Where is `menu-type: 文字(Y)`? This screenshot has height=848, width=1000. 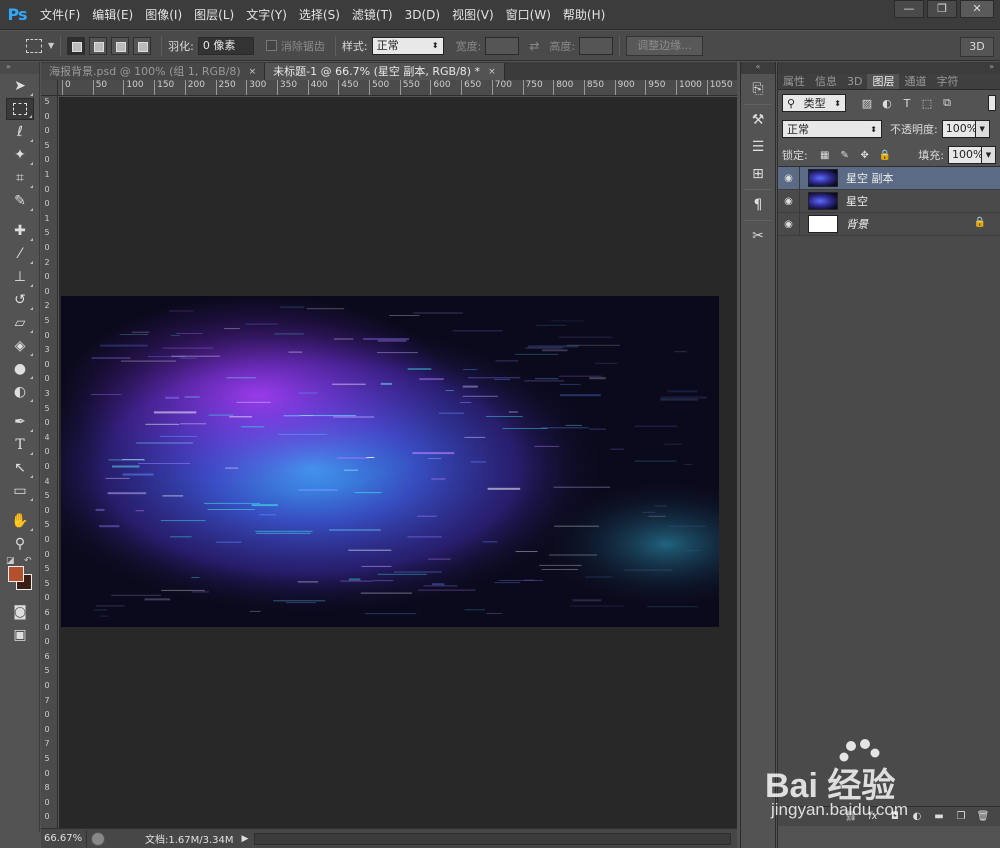 menu-type: 文字(Y) is located at coordinates (266, 15).